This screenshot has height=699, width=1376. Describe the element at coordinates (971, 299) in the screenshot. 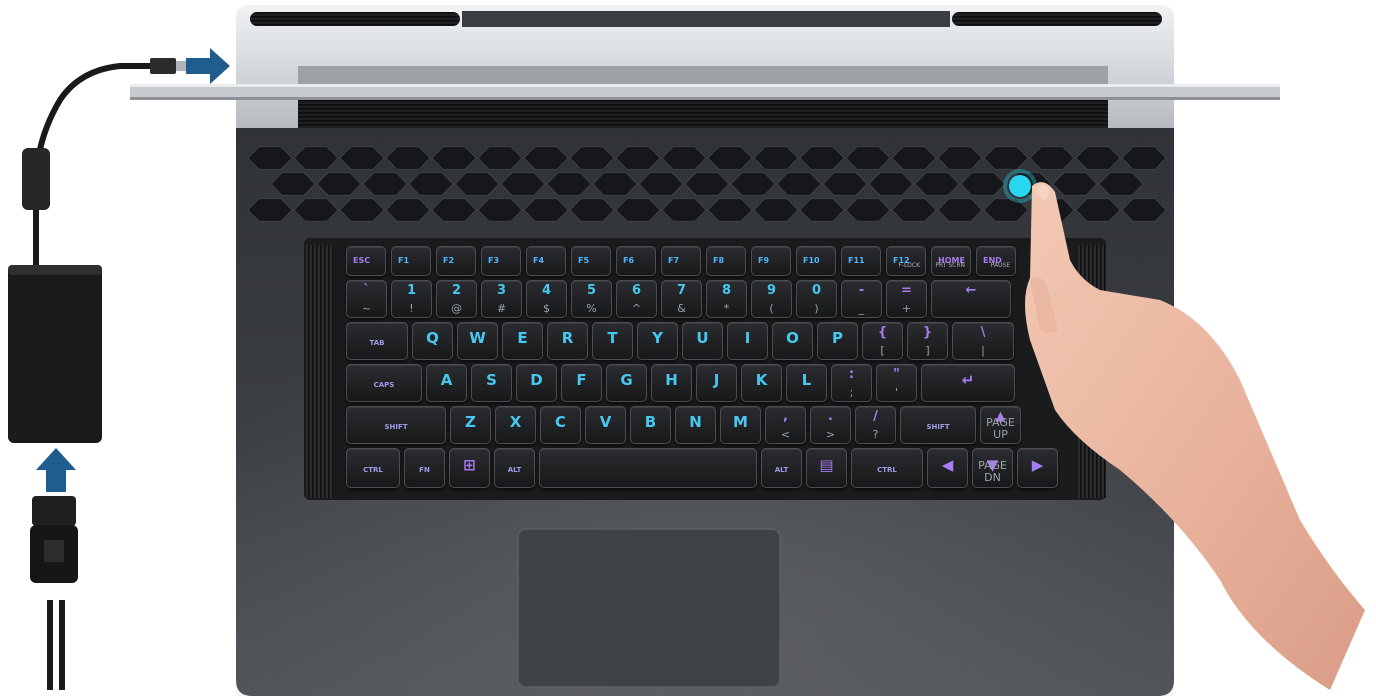

I see `key-space: ←` at that location.